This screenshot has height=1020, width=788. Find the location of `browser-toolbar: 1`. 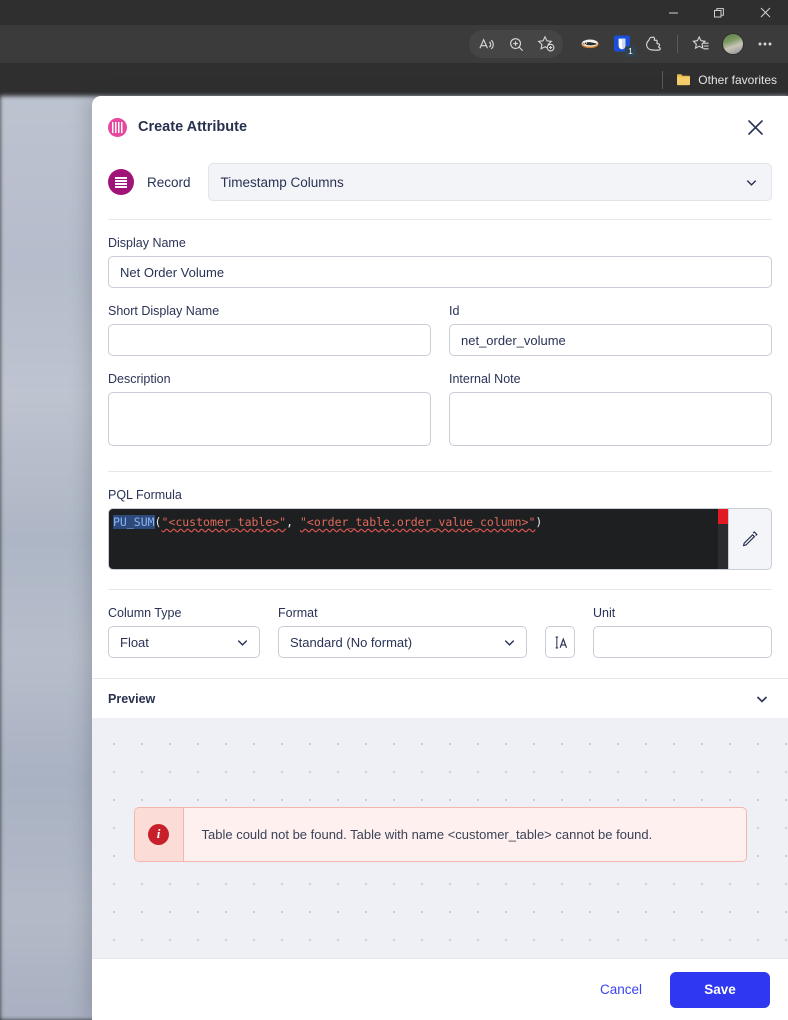

browser-toolbar: 1 is located at coordinates (394, 44).